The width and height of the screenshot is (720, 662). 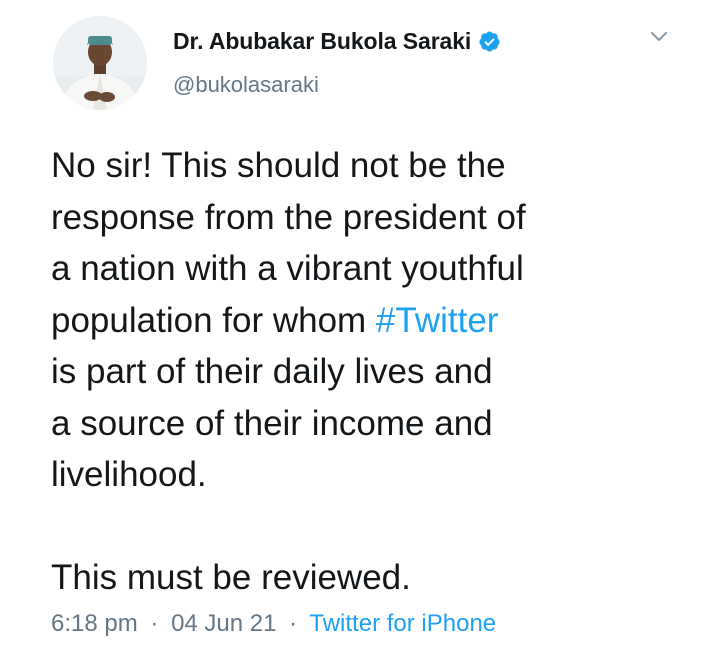 What do you see at coordinates (288, 217) in the screenshot?
I see `tweet-line: response from the president of` at bounding box center [288, 217].